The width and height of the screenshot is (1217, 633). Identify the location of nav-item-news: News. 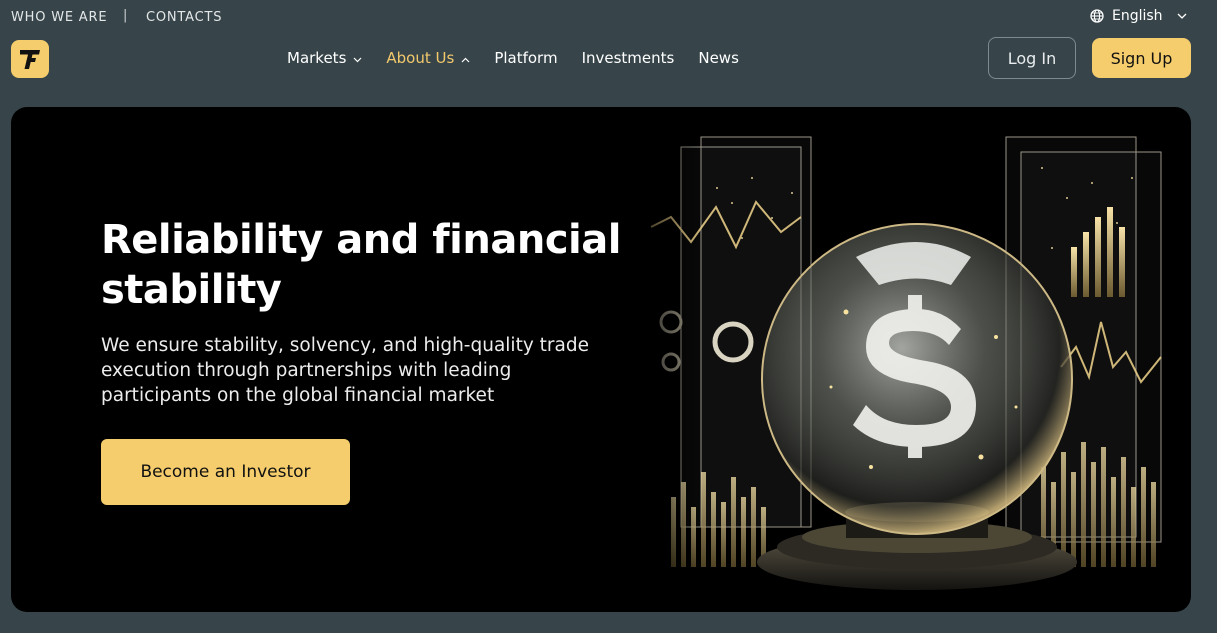
(718, 58).